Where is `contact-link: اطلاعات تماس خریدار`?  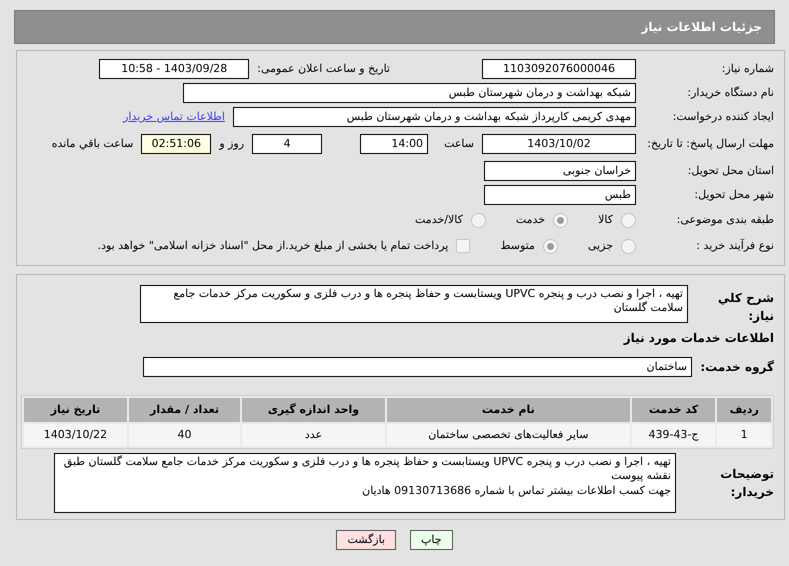 contact-link: اطلاعات تماس خریدار is located at coordinates (174, 117).